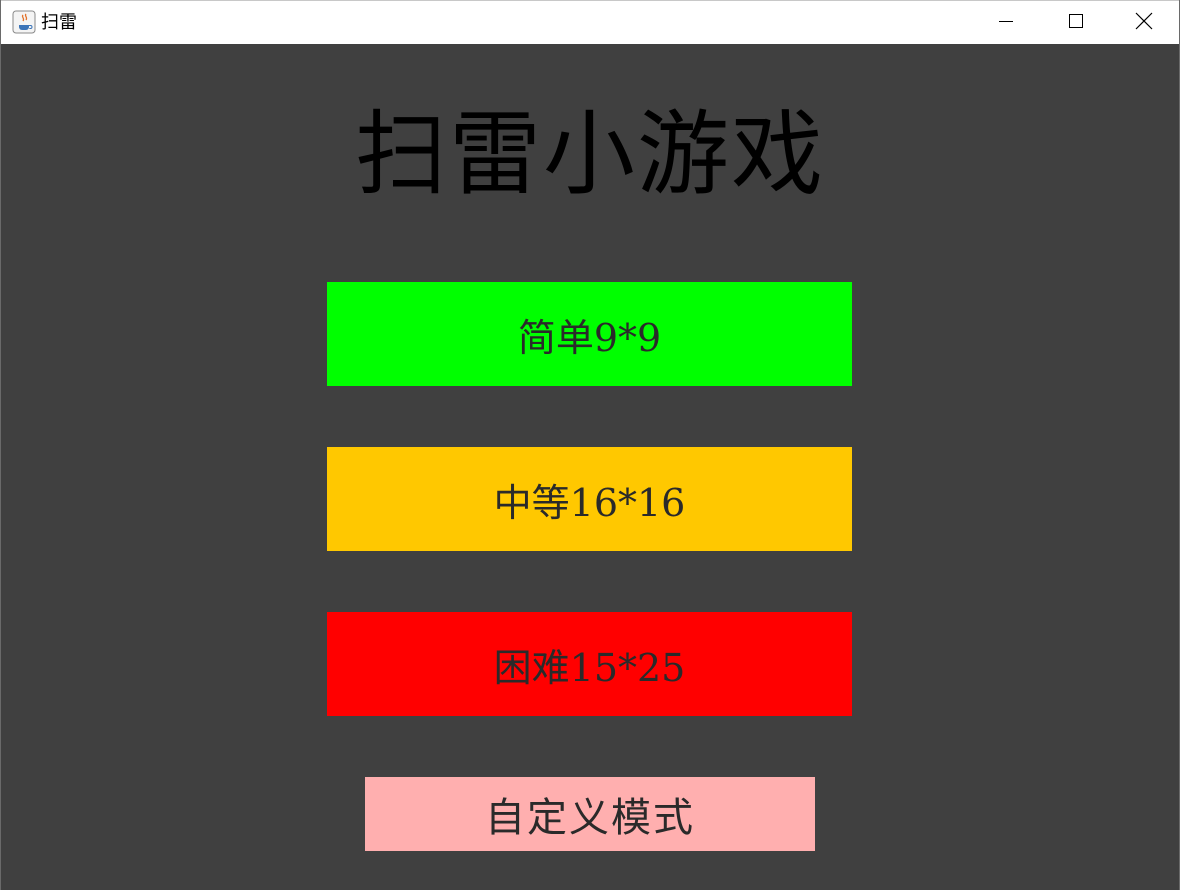 This screenshot has width=1180, height=890. I want to click on custom-mode-label: 自定义模式, so click(590, 818).